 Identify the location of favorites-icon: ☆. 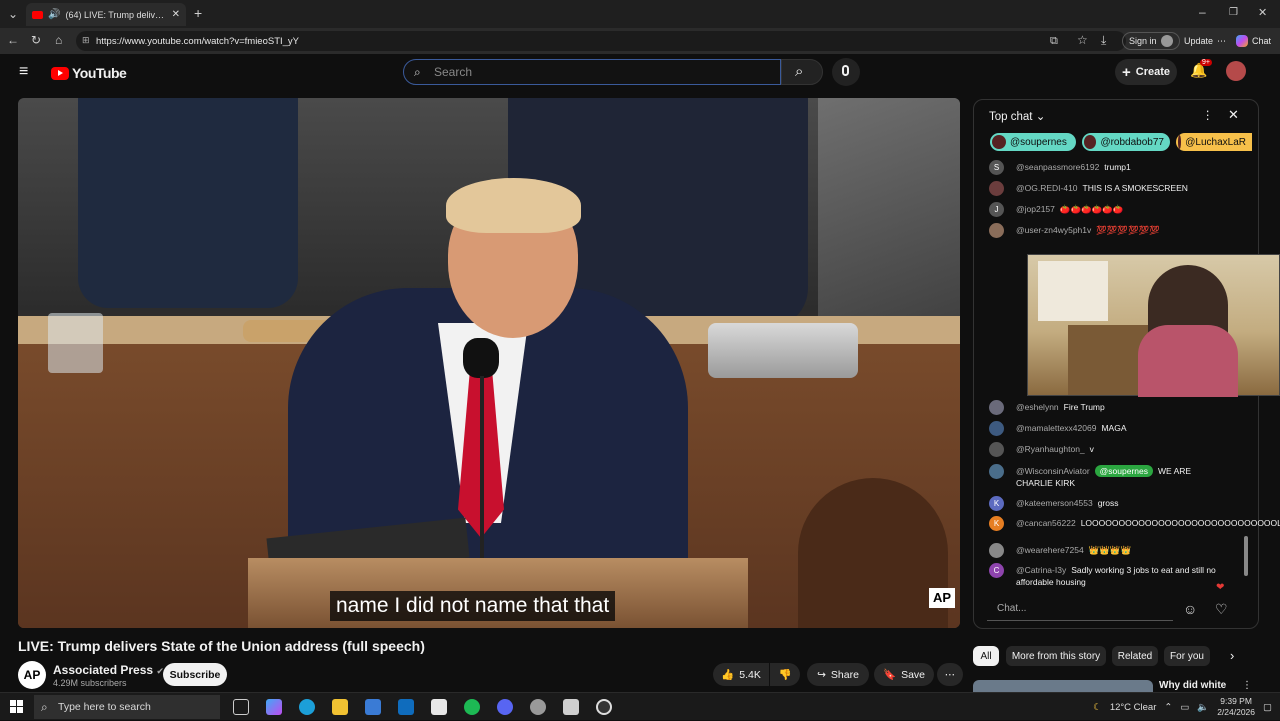
(1082, 40).